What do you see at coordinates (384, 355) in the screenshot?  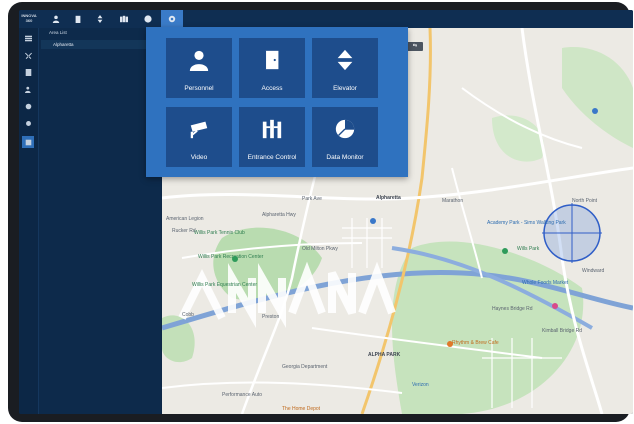 I see `map-label-alpha-park: ALPHA PARK` at bounding box center [384, 355].